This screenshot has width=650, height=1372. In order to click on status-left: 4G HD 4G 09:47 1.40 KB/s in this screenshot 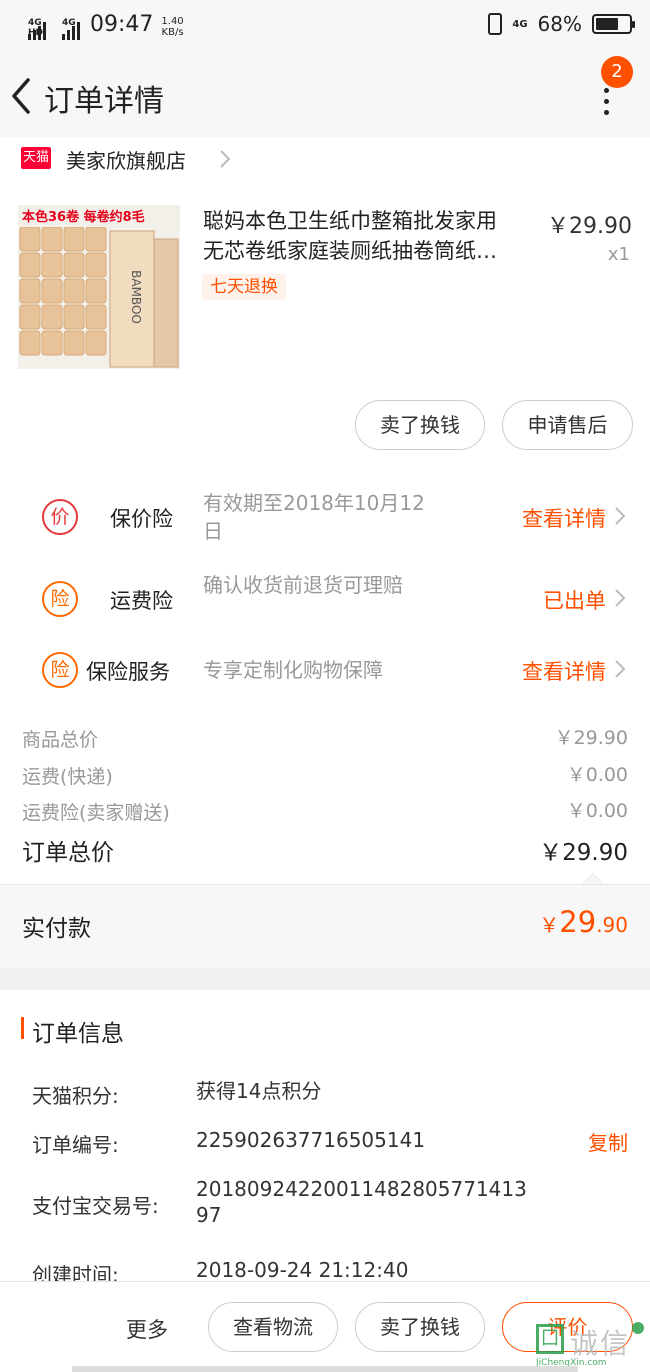, I will do `click(106, 25)`.